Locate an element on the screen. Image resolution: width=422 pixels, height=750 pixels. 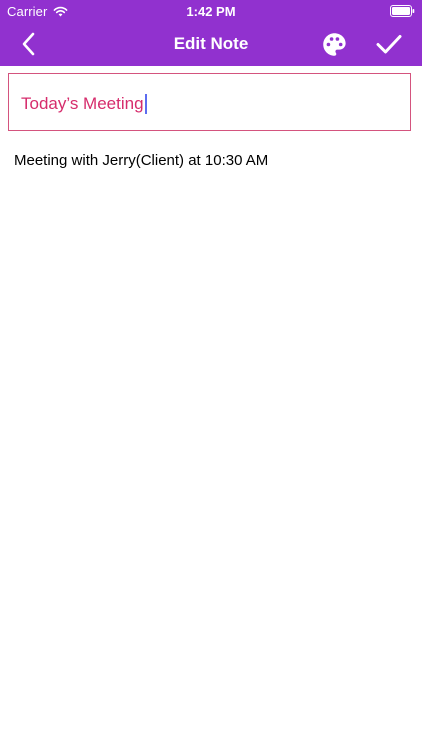
top-bar: Carrier 1:42 PM Edit Note is located at coordinates (211, 33).